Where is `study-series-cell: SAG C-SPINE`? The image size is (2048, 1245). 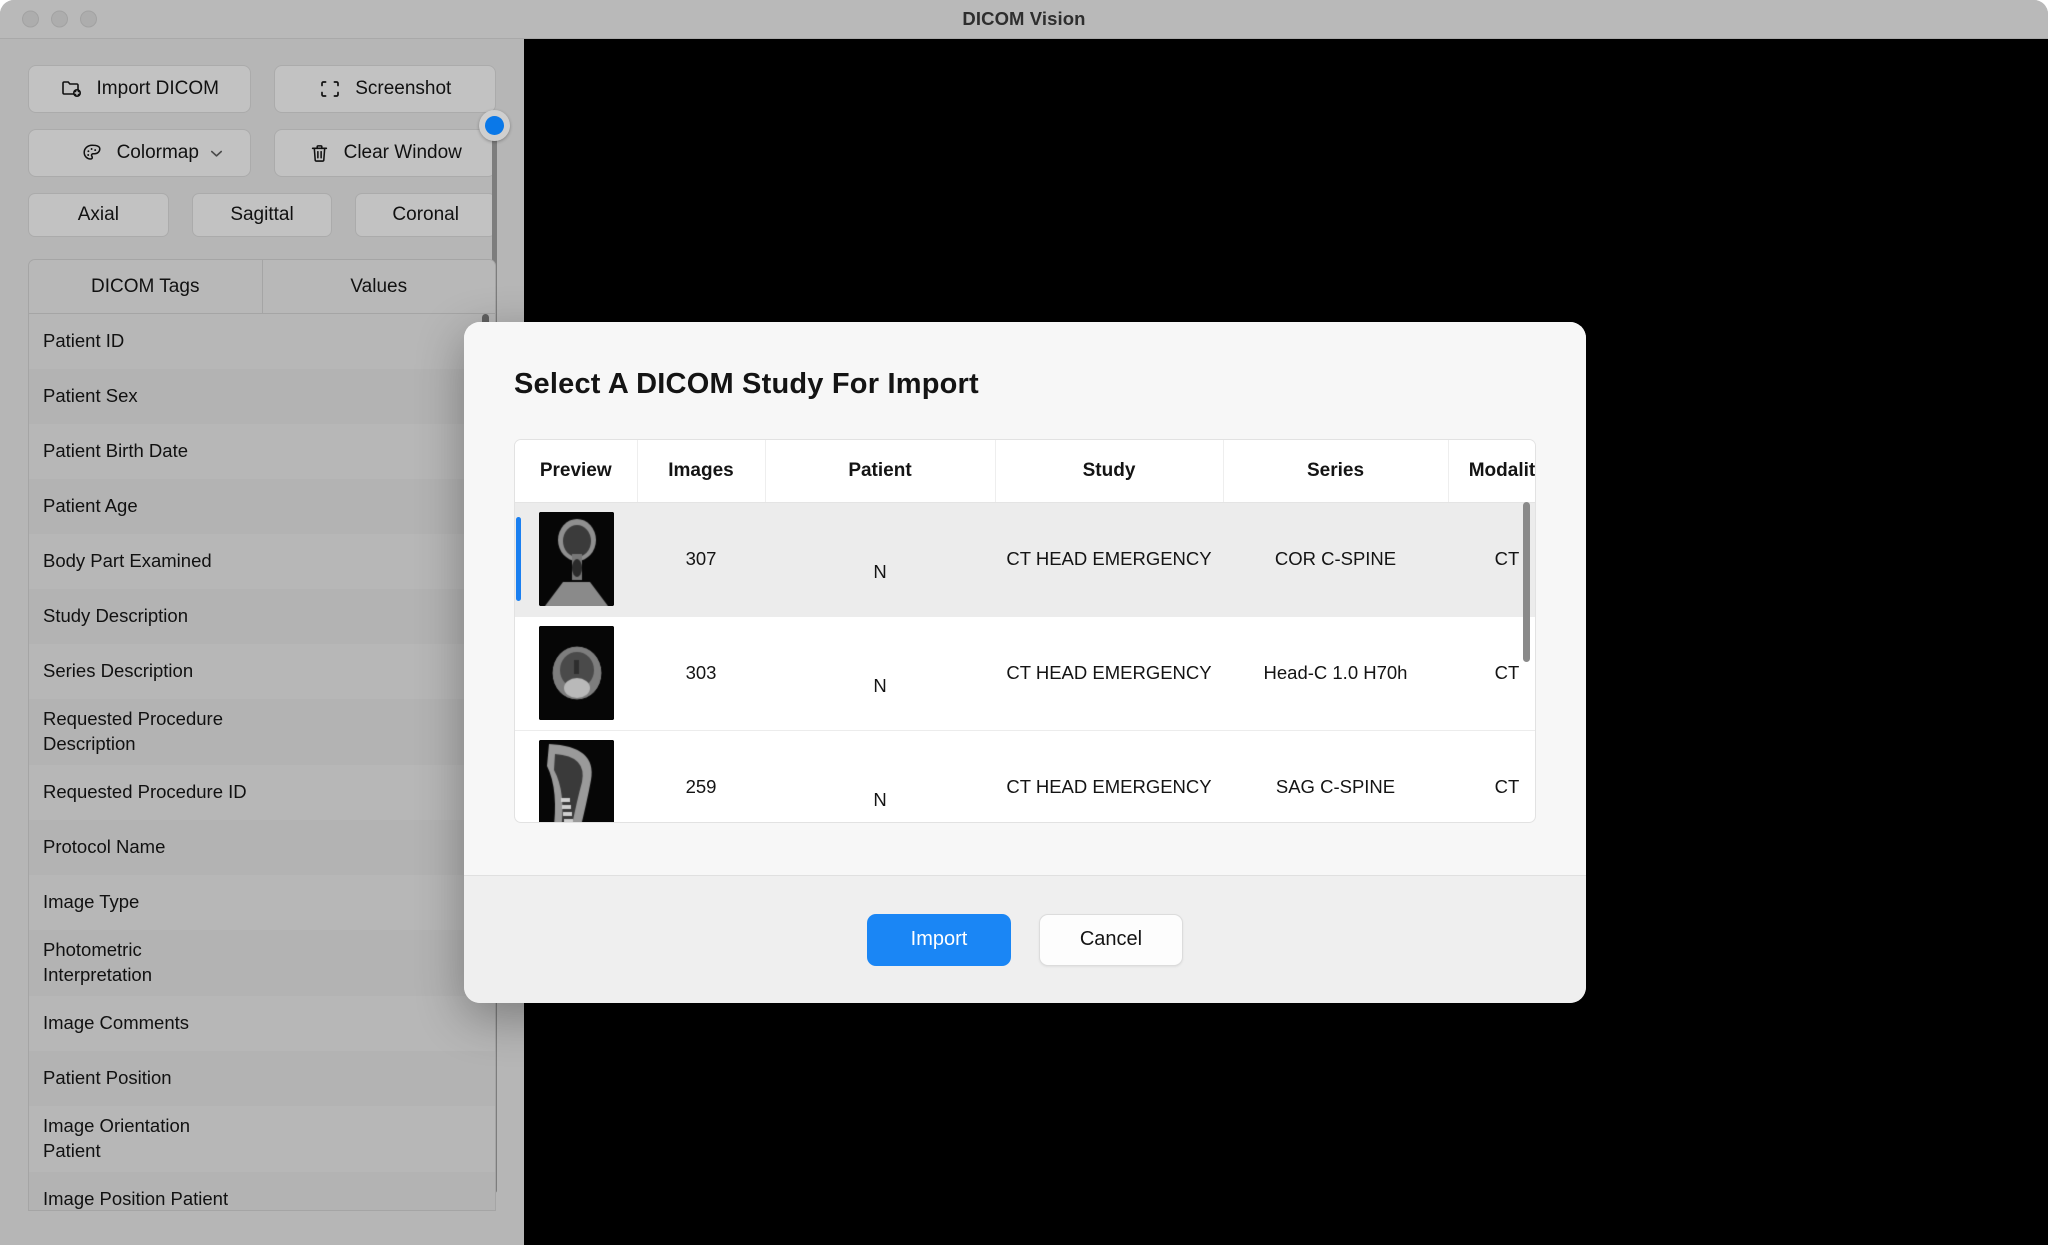
study-series-cell: SAG C-SPINE is located at coordinates (1335, 776).